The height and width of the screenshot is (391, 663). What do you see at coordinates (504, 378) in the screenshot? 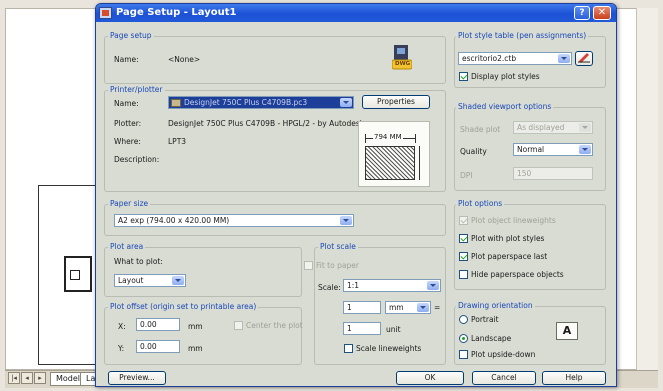
I see `cancel-button: Cancel` at bounding box center [504, 378].